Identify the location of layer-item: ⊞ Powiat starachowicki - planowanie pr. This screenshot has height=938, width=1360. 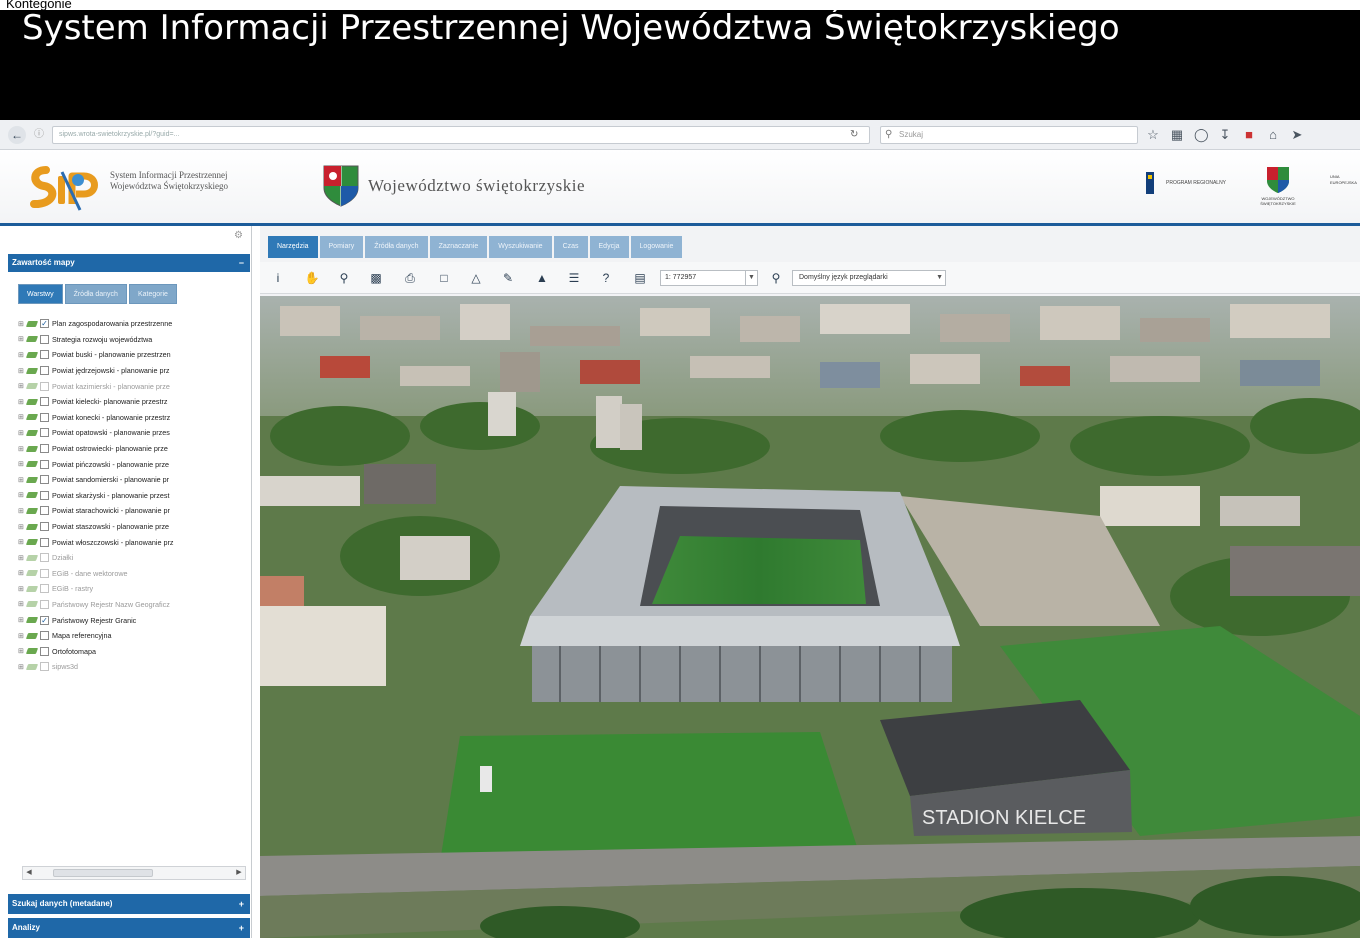
(135, 511).